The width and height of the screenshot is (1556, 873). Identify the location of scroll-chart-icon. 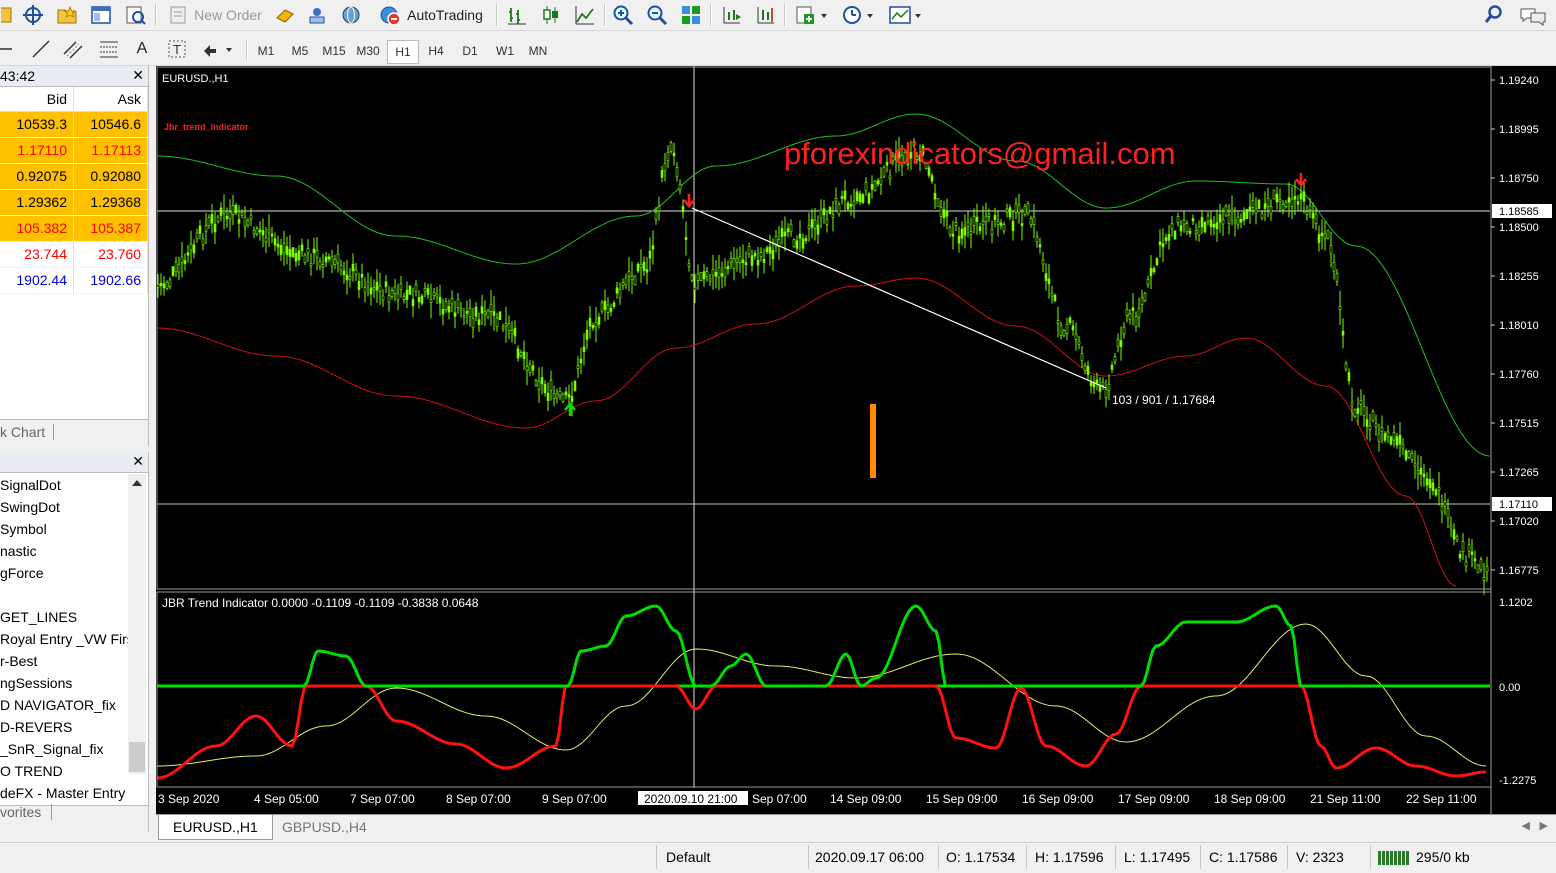
(731, 15).